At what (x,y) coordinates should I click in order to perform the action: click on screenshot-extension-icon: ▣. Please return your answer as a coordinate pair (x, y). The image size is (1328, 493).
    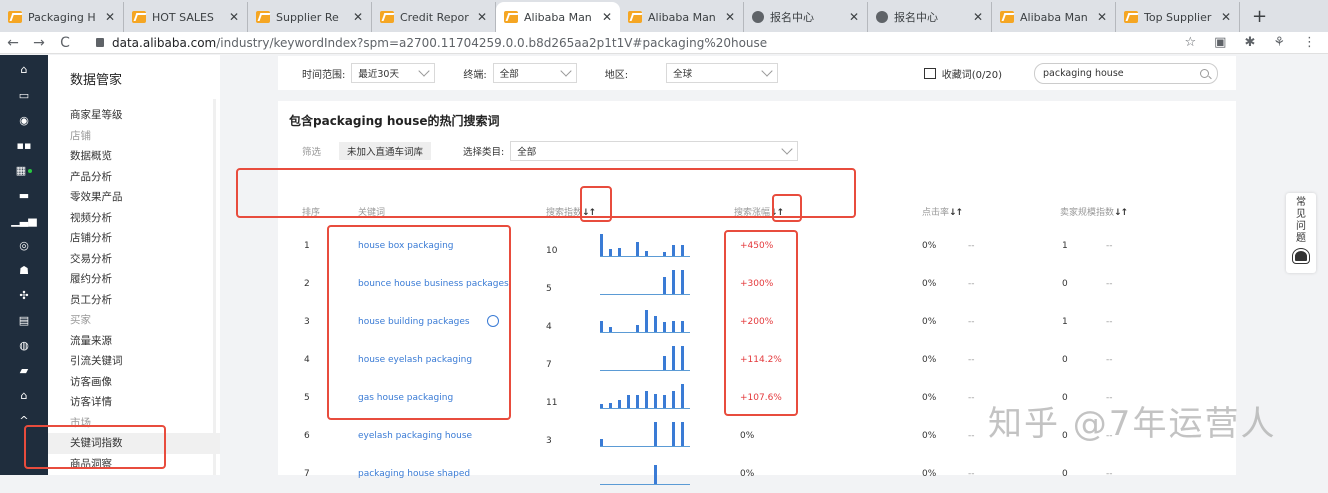
    Looking at the image, I should click on (1220, 42).